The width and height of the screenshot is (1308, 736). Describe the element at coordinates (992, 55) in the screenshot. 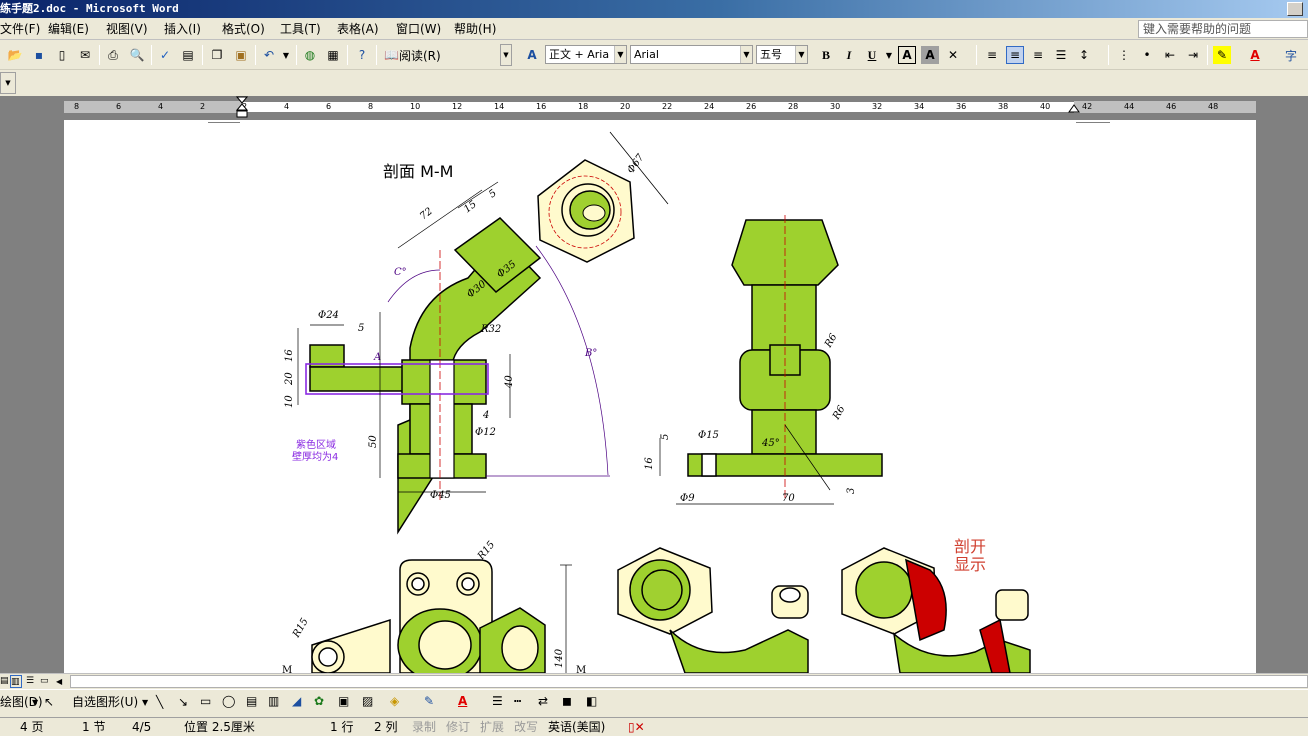

I see `align-left-icon: ≡` at that location.